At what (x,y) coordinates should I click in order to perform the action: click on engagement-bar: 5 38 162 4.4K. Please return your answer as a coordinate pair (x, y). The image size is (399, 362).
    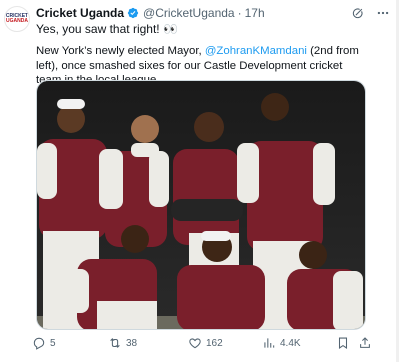
    Looking at the image, I should click on (202, 344).